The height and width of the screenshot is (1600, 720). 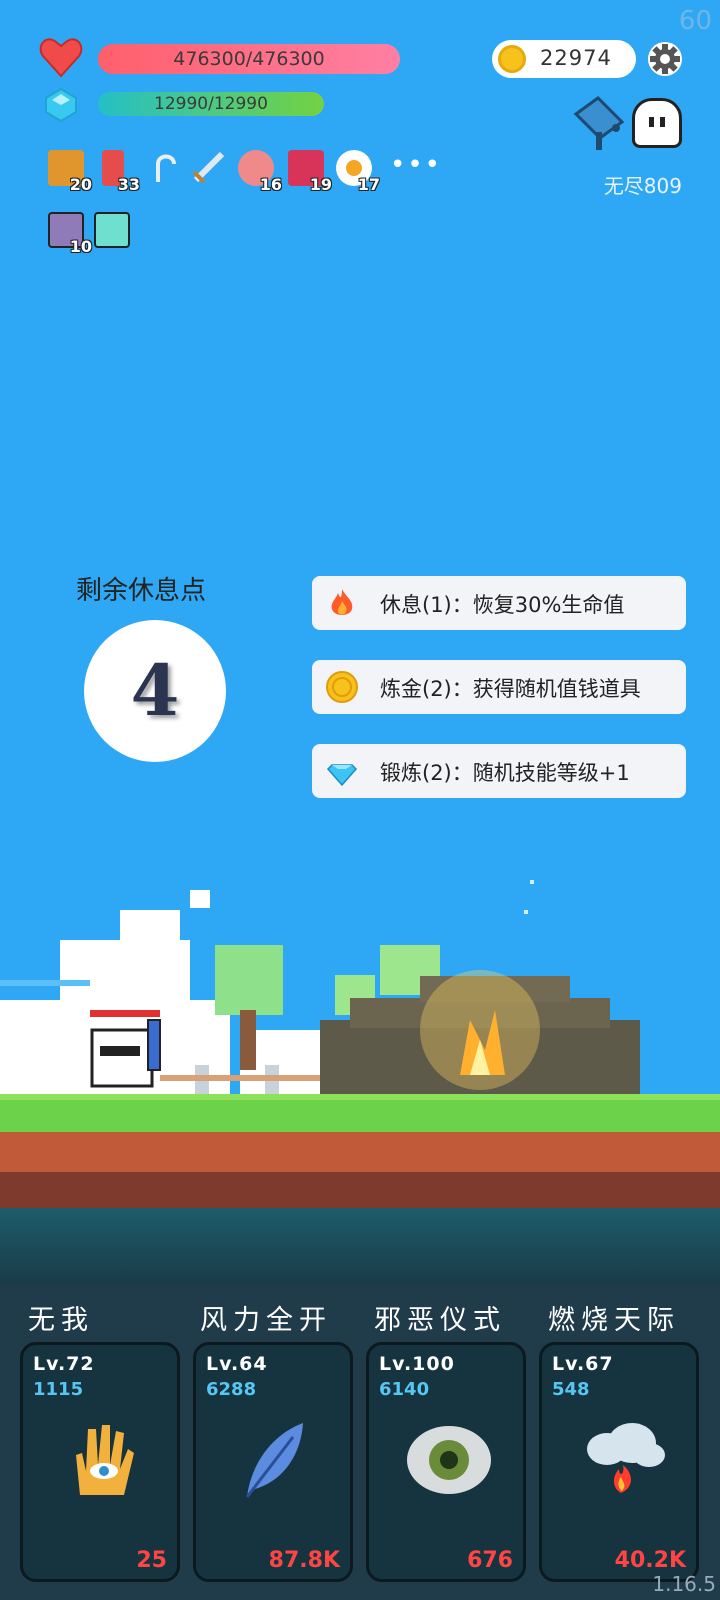 I want to click on lightbulb-card-icon, so click(x=112, y=230).